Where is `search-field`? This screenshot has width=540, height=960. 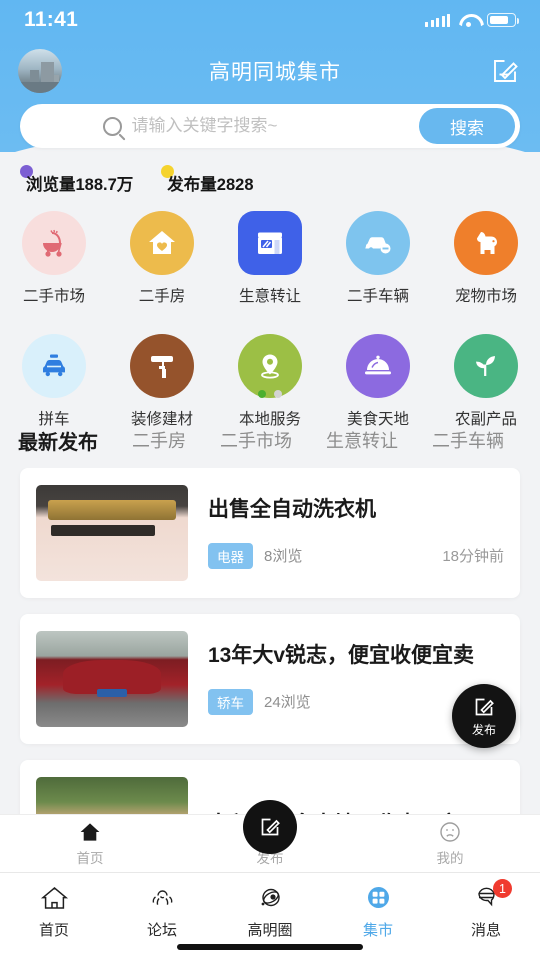 search-field is located at coordinates (219, 126).